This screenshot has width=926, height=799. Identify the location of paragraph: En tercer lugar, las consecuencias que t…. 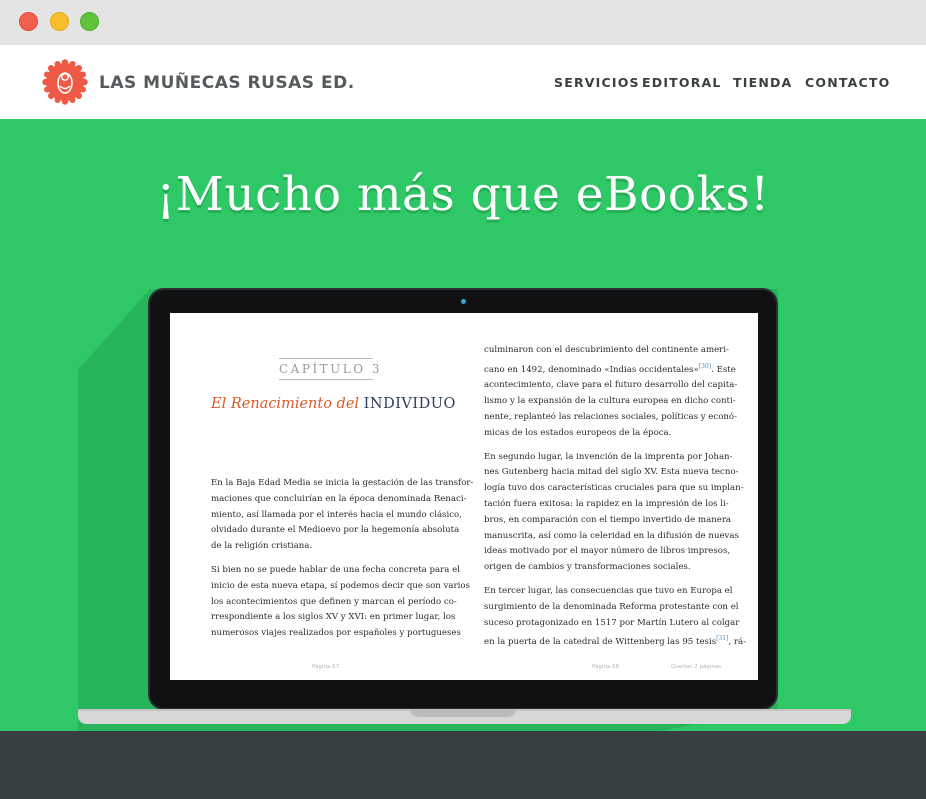
(615, 617).